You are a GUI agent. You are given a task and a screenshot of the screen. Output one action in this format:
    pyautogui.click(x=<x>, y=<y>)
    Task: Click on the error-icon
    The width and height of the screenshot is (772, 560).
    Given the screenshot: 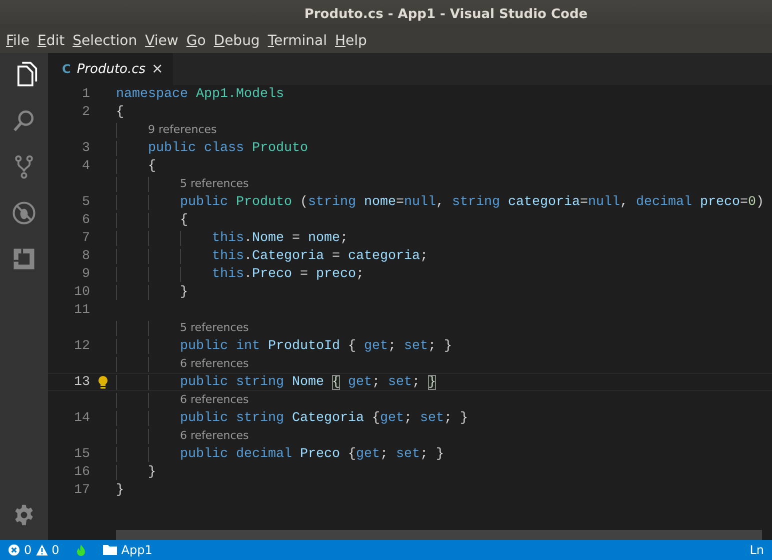 What is the action you would take?
    pyautogui.click(x=14, y=550)
    